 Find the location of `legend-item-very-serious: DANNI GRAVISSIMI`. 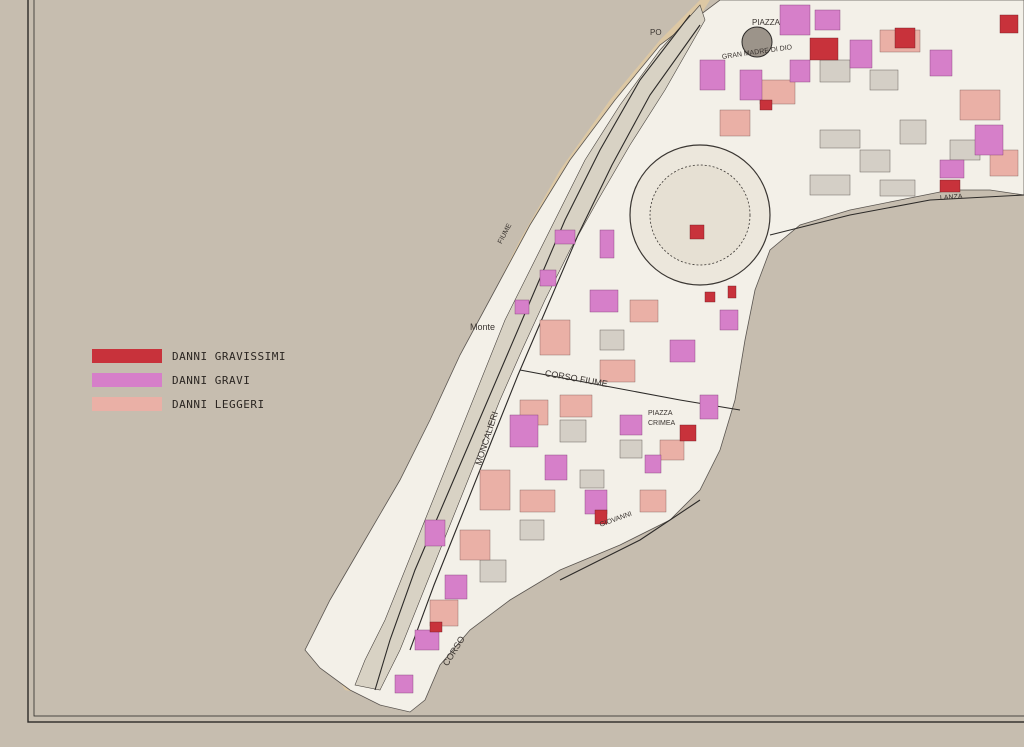

legend-item-very-serious: DANNI GRAVISSIMI is located at coordinates (189, 356).